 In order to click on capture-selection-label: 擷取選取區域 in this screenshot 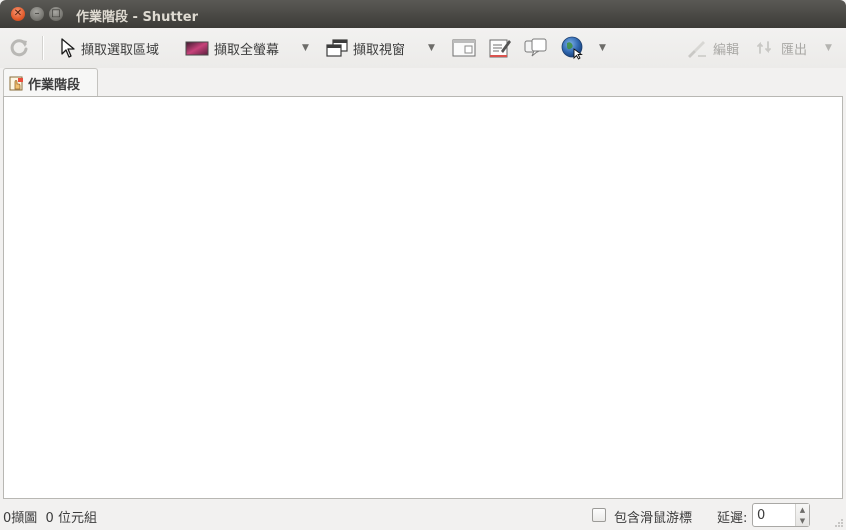, I will do `click(120, 50)`.